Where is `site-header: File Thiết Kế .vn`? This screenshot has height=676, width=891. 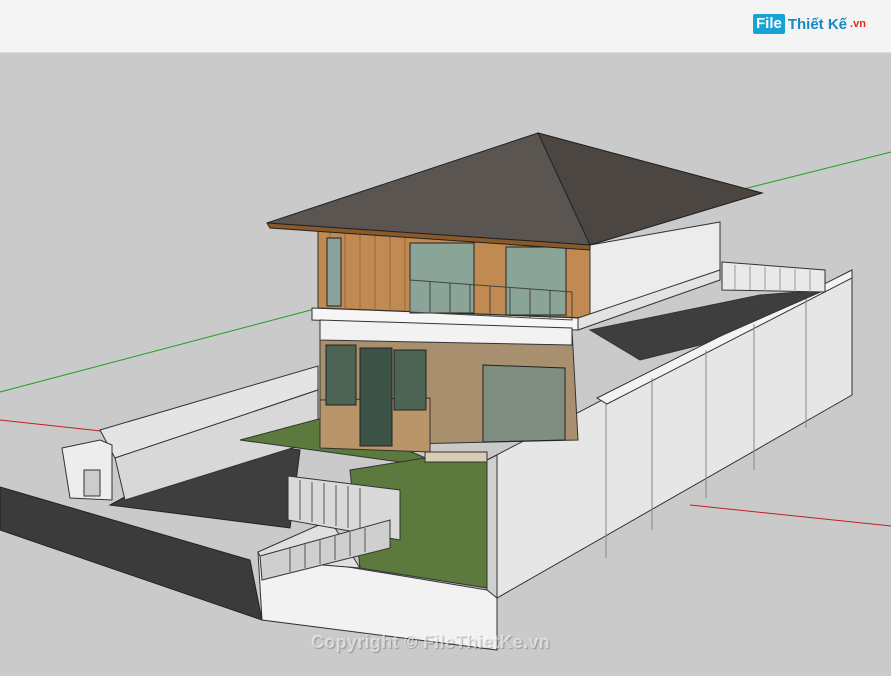 site-header: File Thiết Kế .vn is located at coordinates (445, 26).